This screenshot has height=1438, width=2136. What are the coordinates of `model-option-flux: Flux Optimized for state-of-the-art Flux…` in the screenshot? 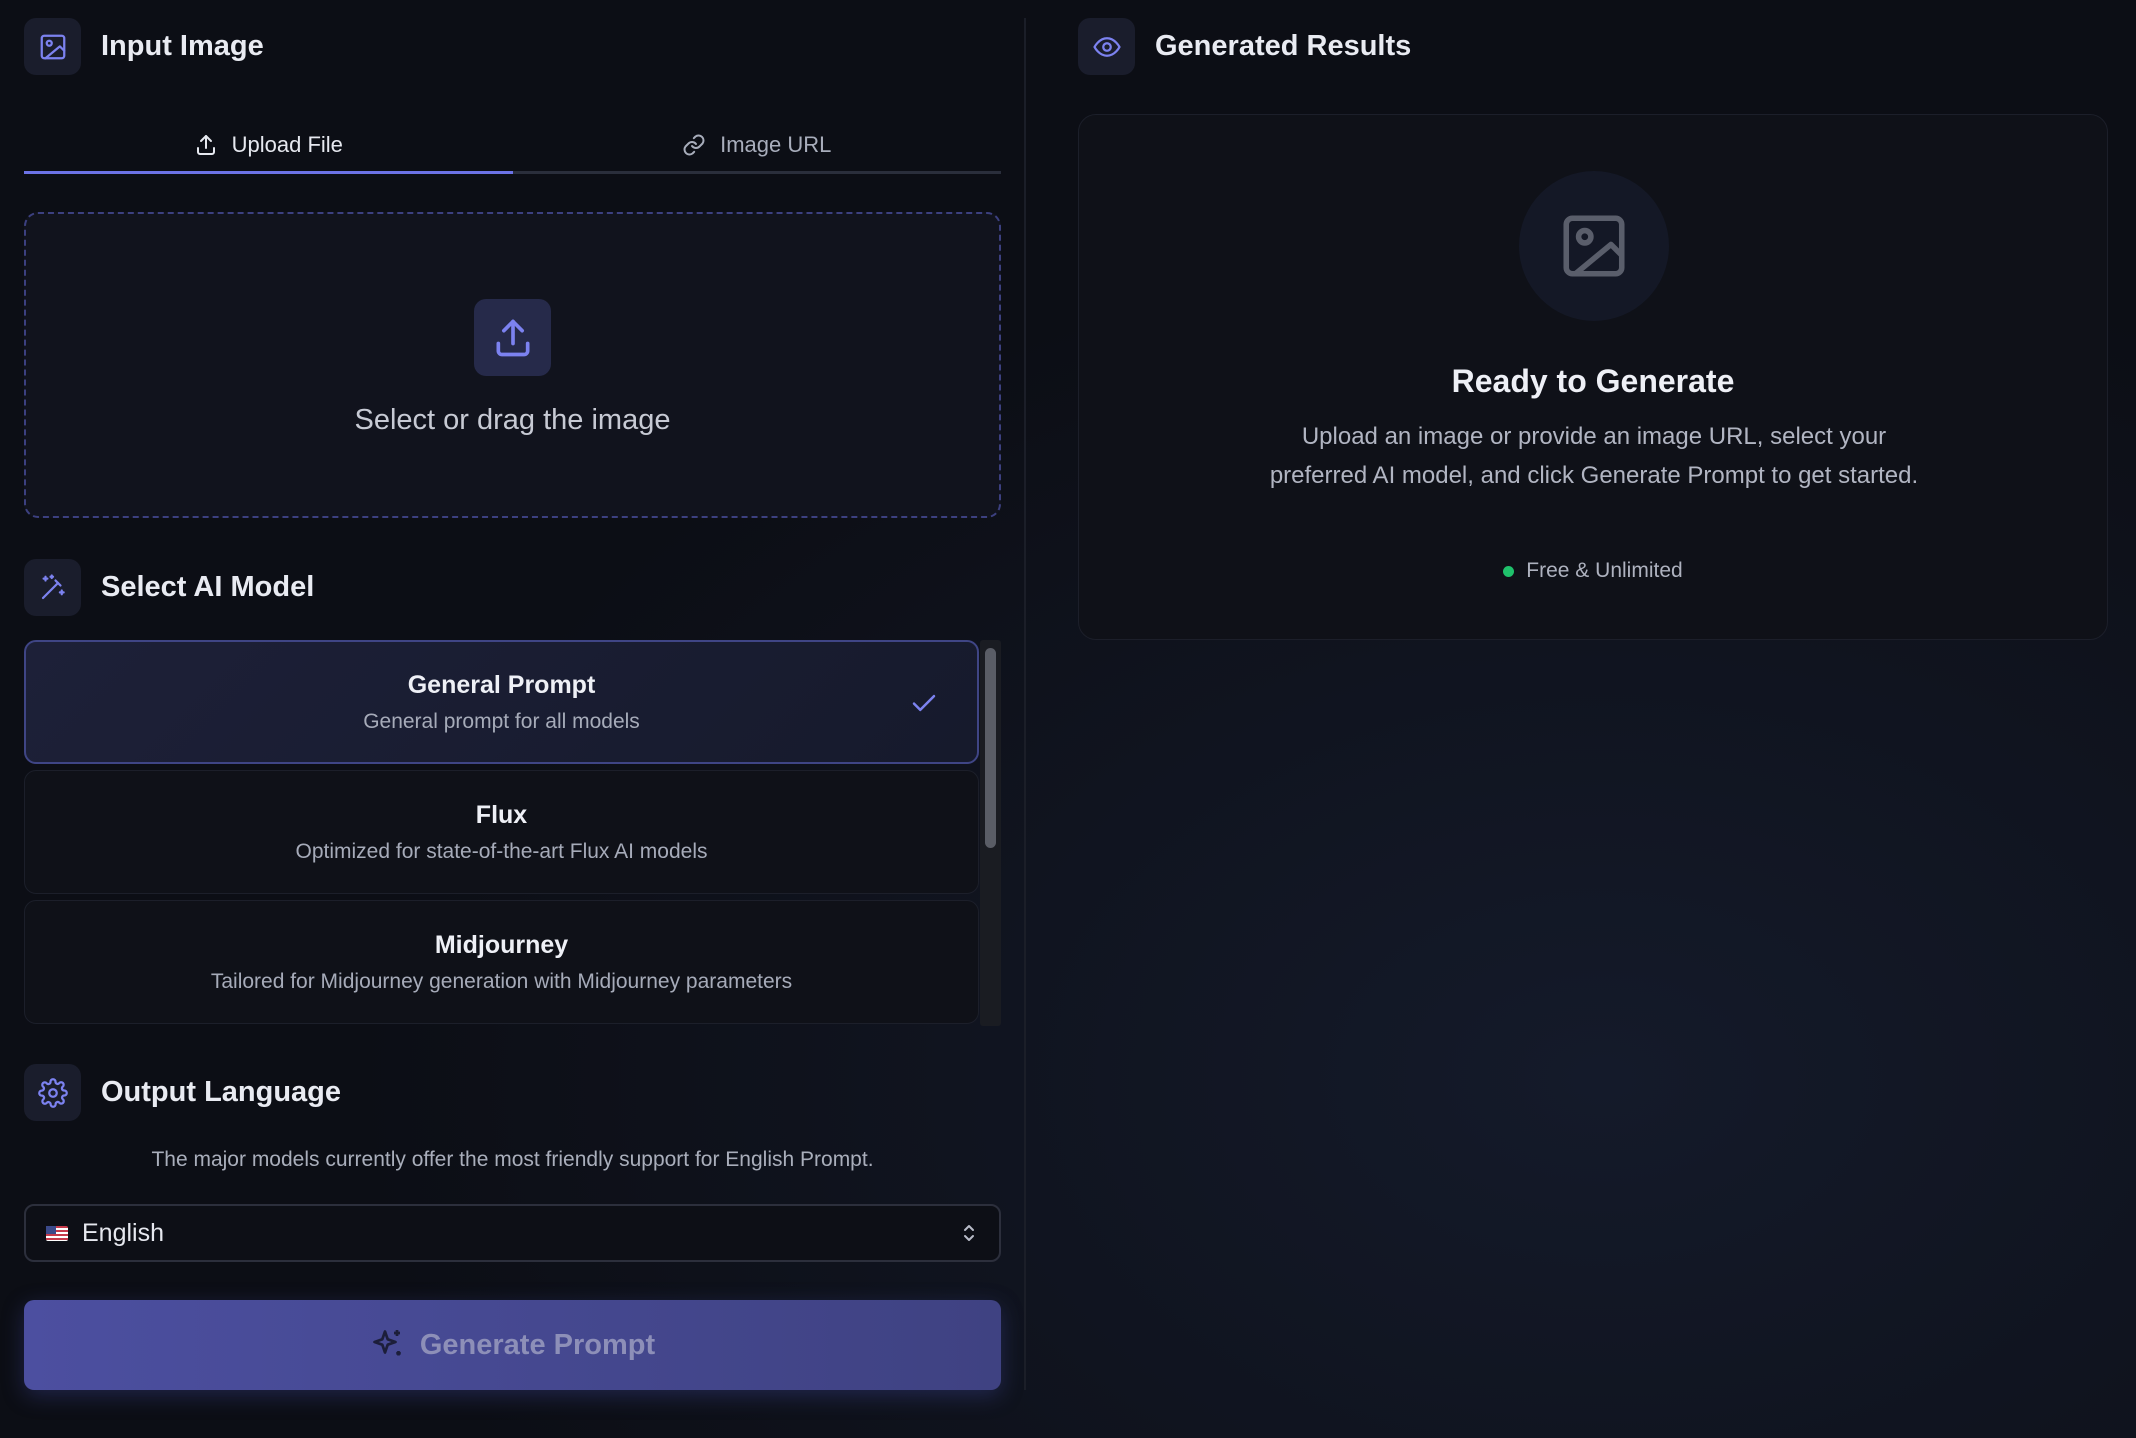 It's located at (501, 832).